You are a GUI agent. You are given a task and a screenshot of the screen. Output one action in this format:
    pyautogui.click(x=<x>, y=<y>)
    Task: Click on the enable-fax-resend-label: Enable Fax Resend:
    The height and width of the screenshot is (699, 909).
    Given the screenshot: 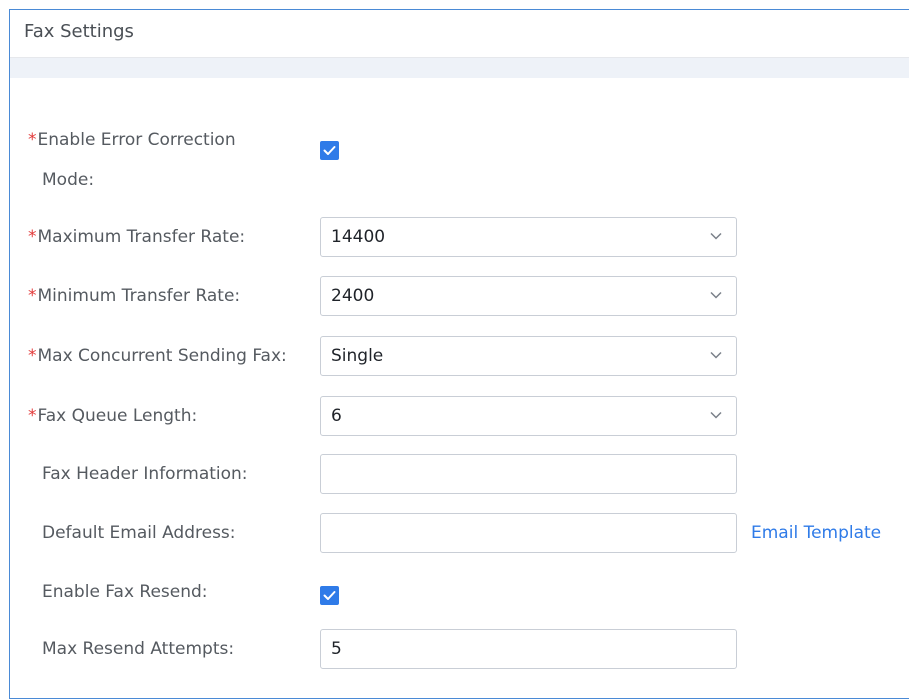 What is the action you would take?
    pyautogui.click(x=125, y=592)
    